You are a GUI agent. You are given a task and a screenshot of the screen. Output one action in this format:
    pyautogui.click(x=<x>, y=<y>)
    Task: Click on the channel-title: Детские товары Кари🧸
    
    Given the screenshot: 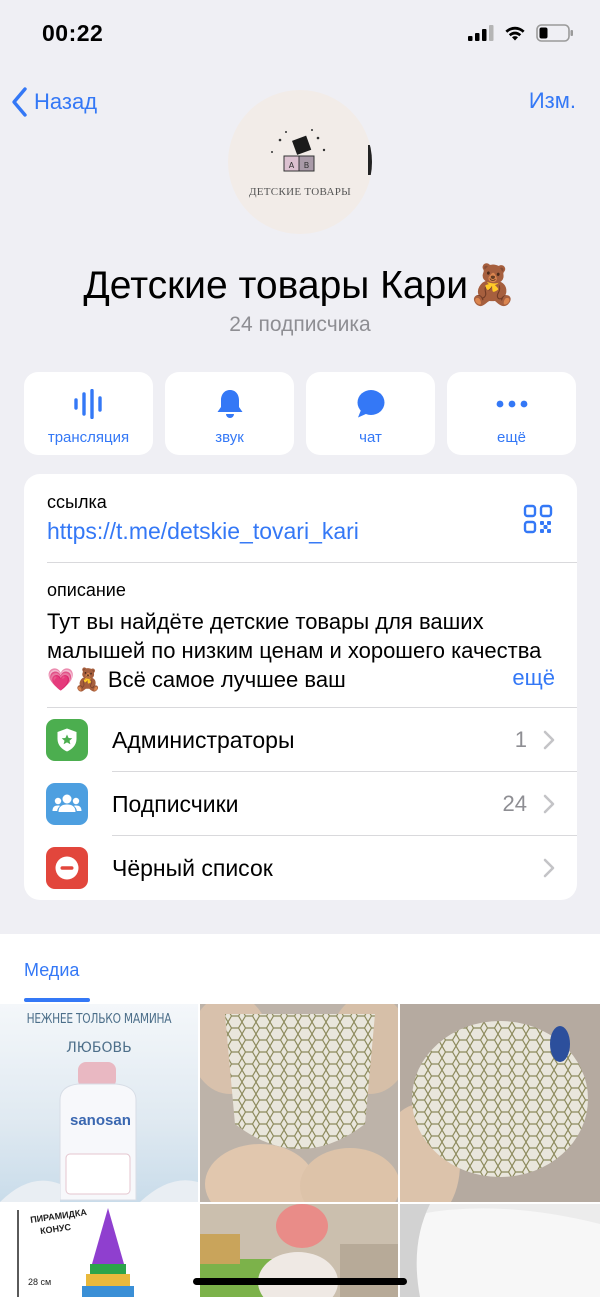 What is the action you would take?
    pyautogui.click(x=300, y=285)
    